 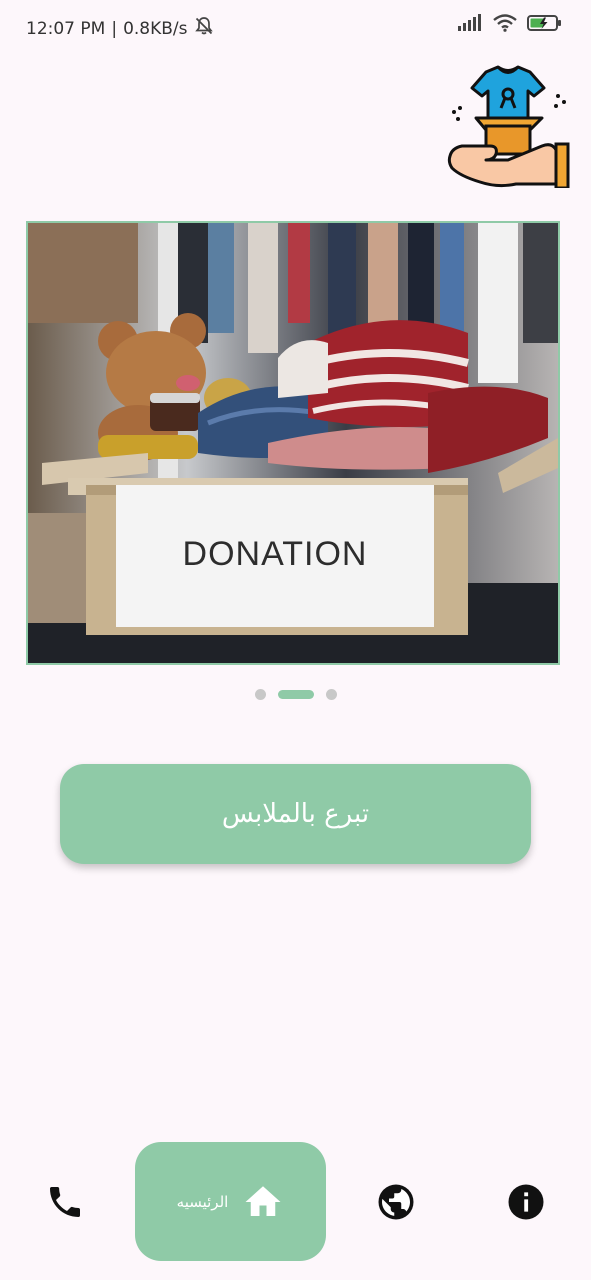 I want to click on info-icon, so click(x=526, y=1202).